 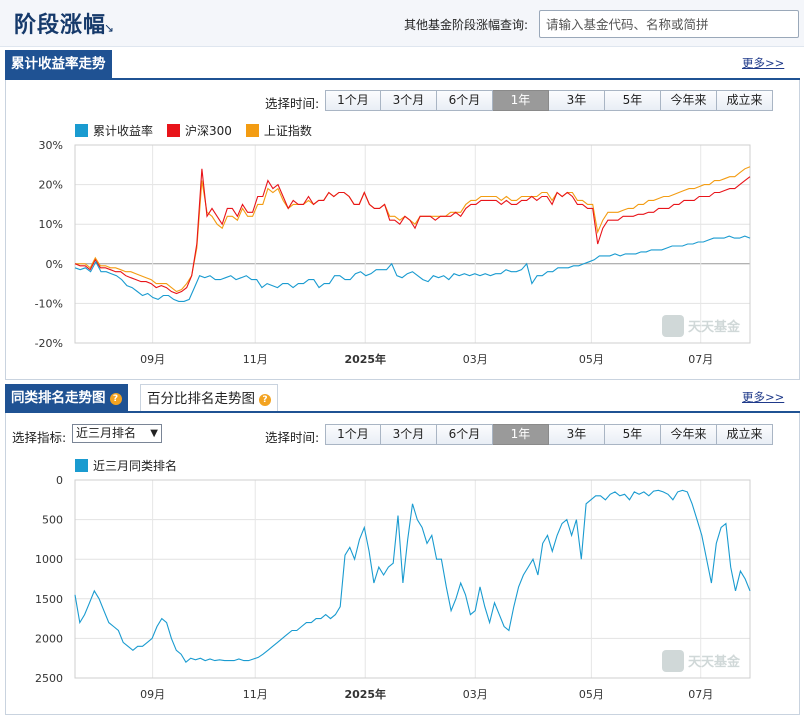 I want to click on indicator-select-value: 近三月排名, so click(x=106, y=433).